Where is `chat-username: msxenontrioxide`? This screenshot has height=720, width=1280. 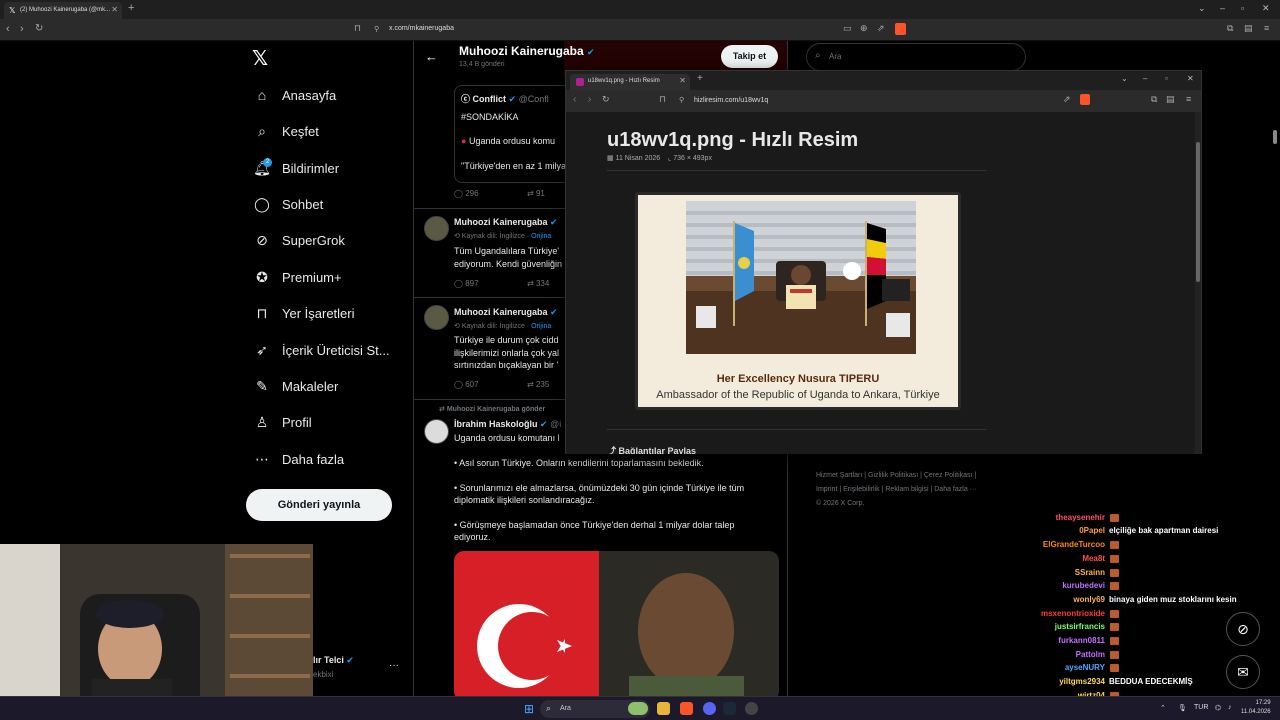 chat-username: msxenontrioxide is located at coordinates (1073, 613).